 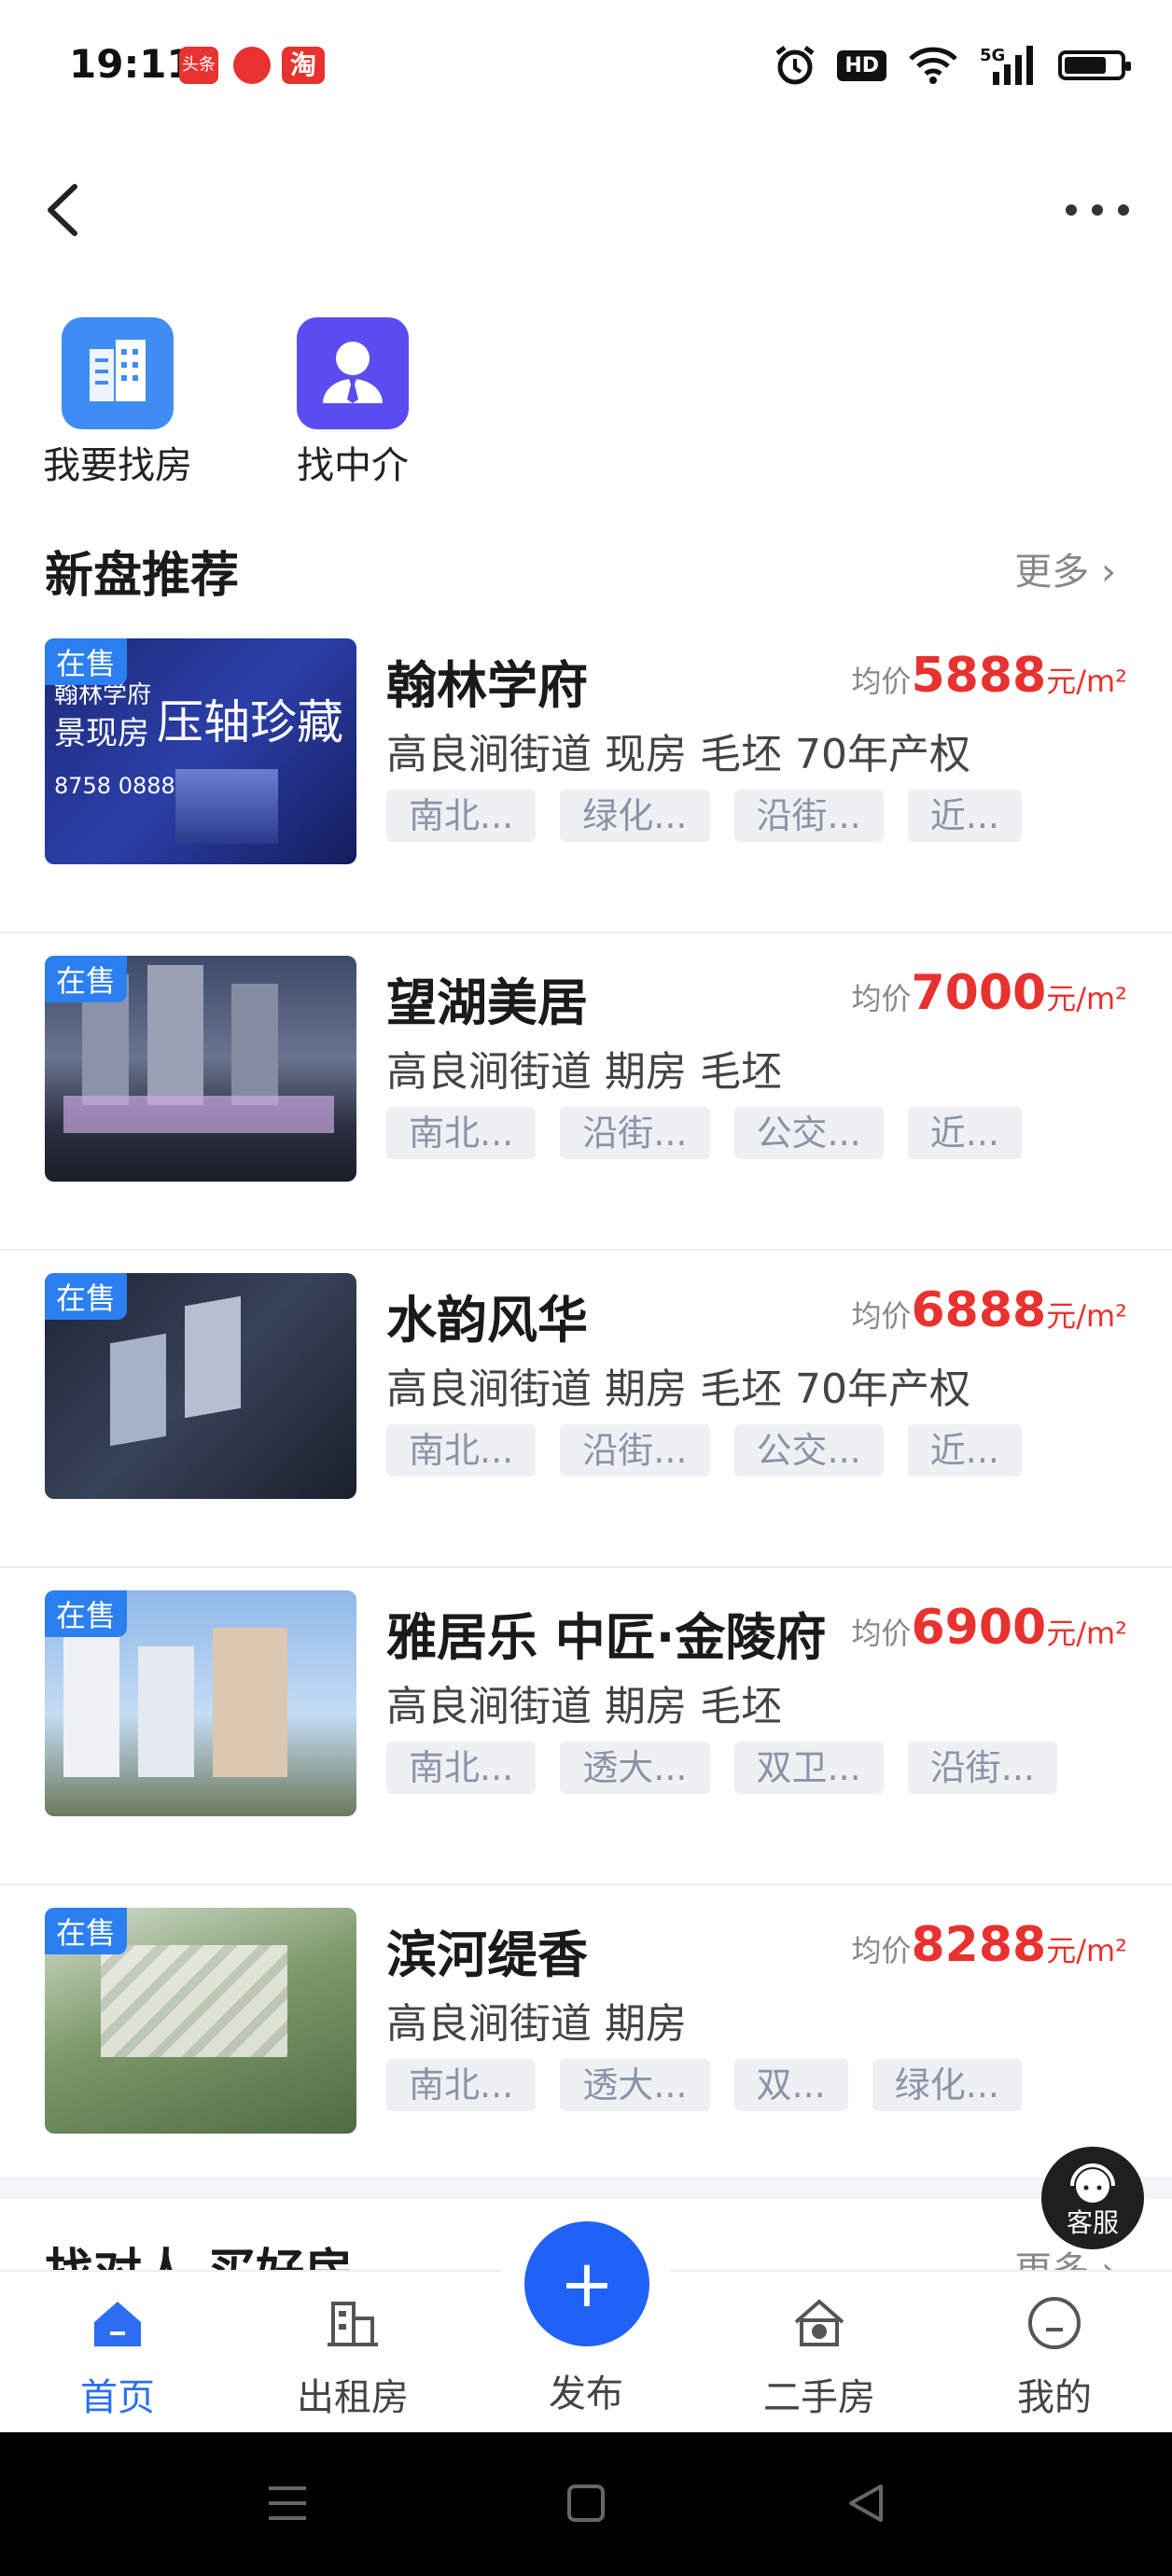 What do you see at coordinates (252, 65) in the screenshot?
I see `video-app-icon` at bounding box center [252, 65].